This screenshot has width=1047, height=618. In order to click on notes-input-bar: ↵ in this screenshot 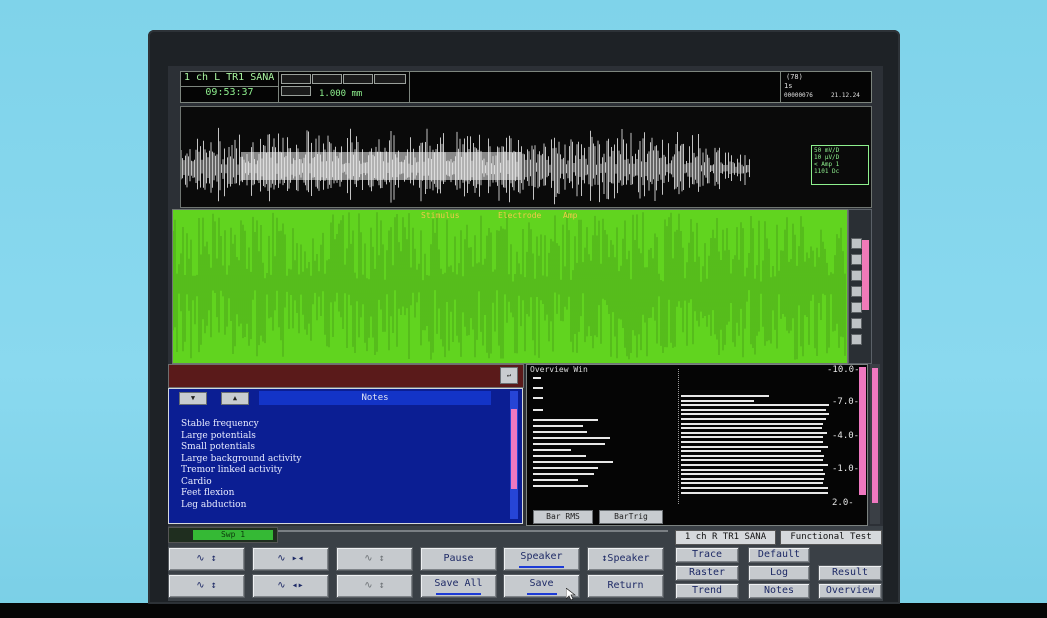, I will do `click(346, 376)`.